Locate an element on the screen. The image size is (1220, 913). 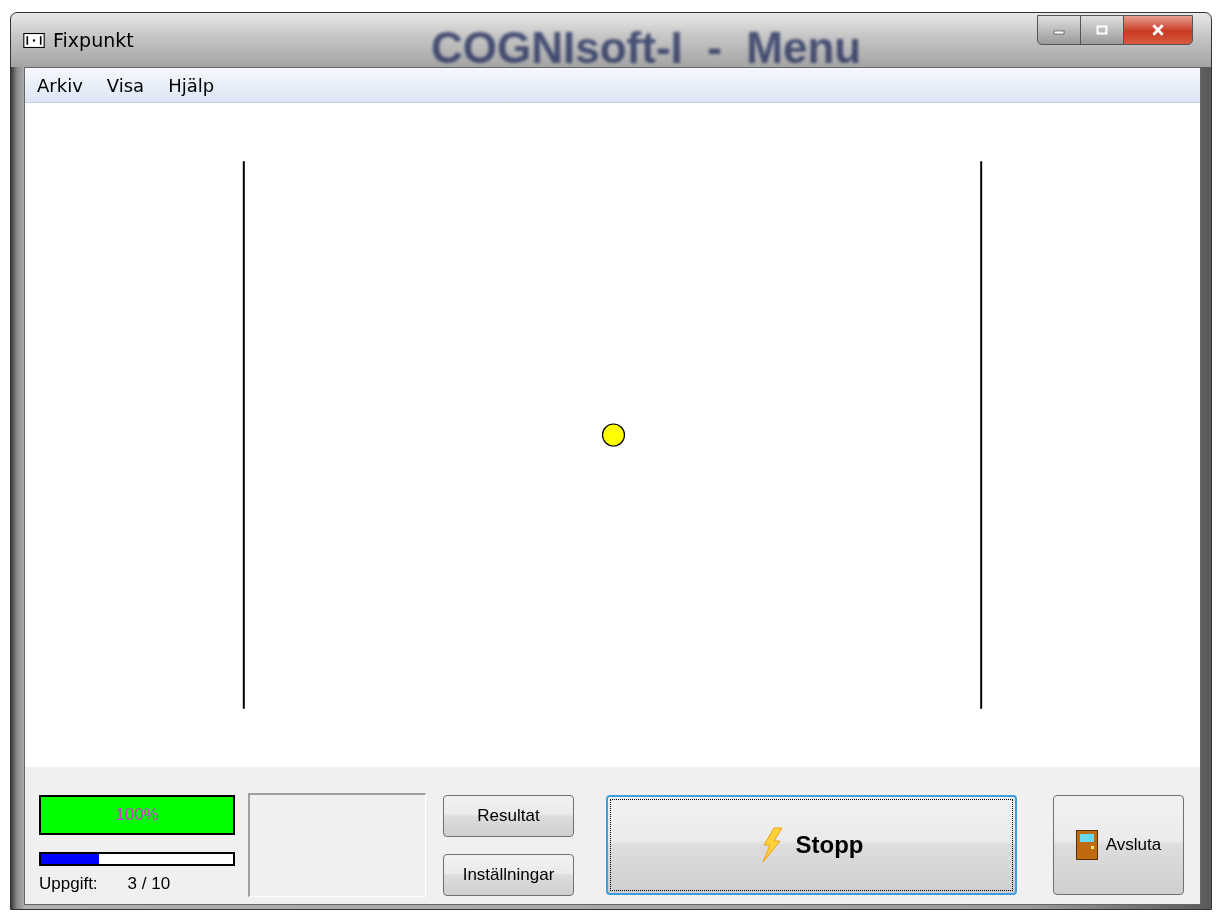
fixation-dot is located at coordinates (613, 435).